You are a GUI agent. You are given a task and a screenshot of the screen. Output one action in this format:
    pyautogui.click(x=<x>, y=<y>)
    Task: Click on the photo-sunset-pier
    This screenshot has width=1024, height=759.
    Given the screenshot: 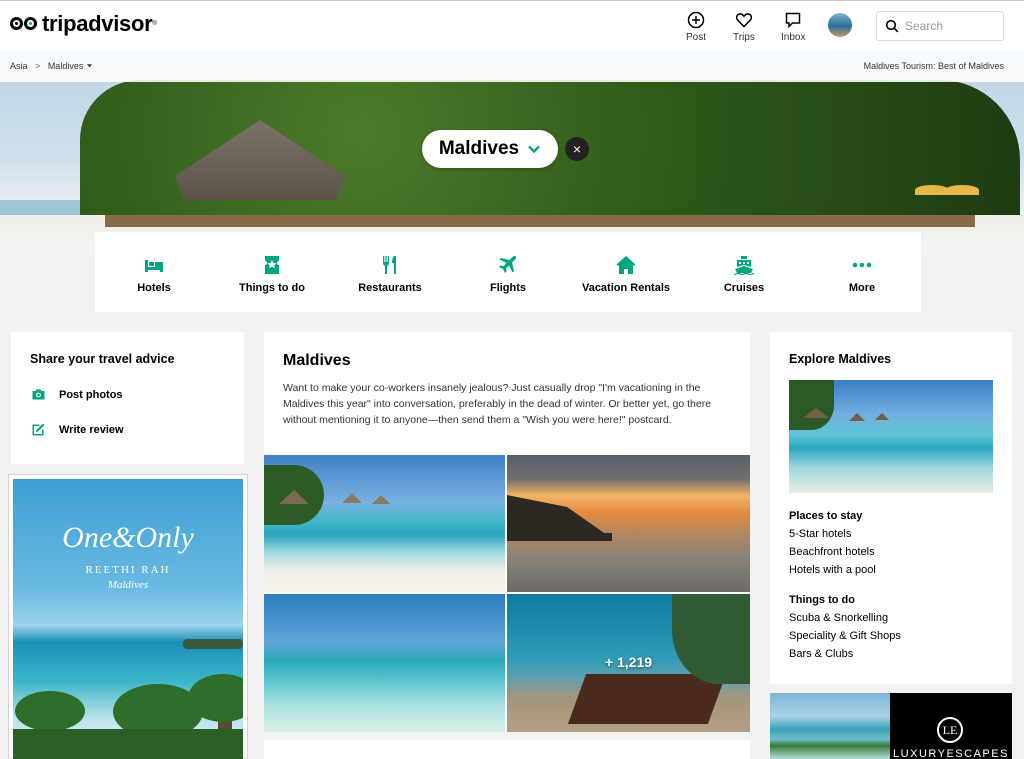 What is the action you would take?
    pyautogui.click(x=628, y=523)
    